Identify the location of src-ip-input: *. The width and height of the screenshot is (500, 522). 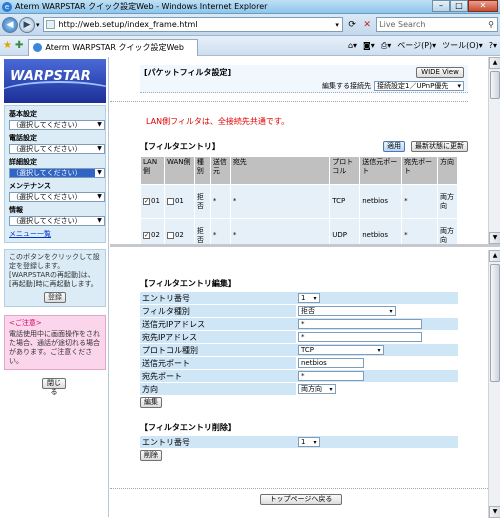
(360, 324).